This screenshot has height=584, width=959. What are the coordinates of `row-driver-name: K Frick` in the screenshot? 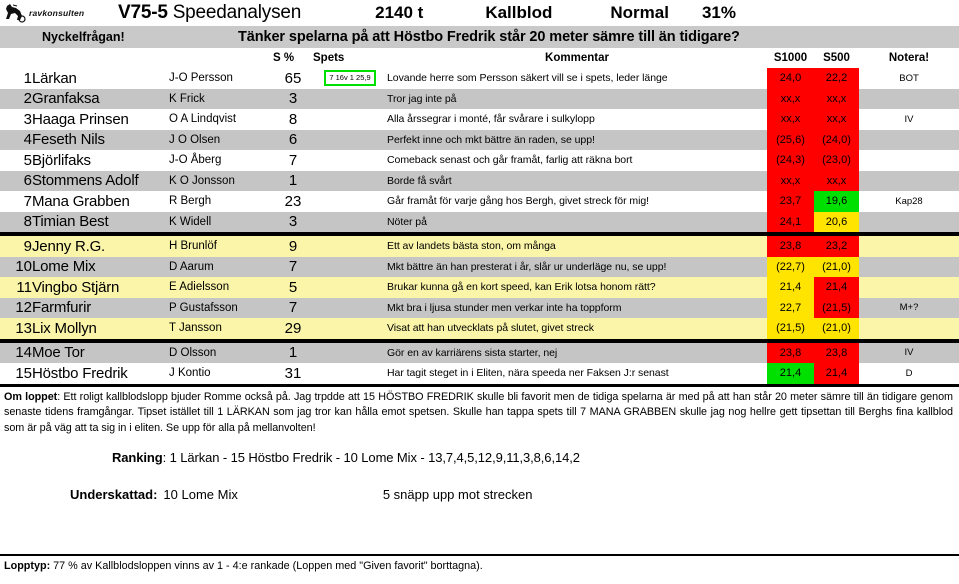 It's located at (187, 98).